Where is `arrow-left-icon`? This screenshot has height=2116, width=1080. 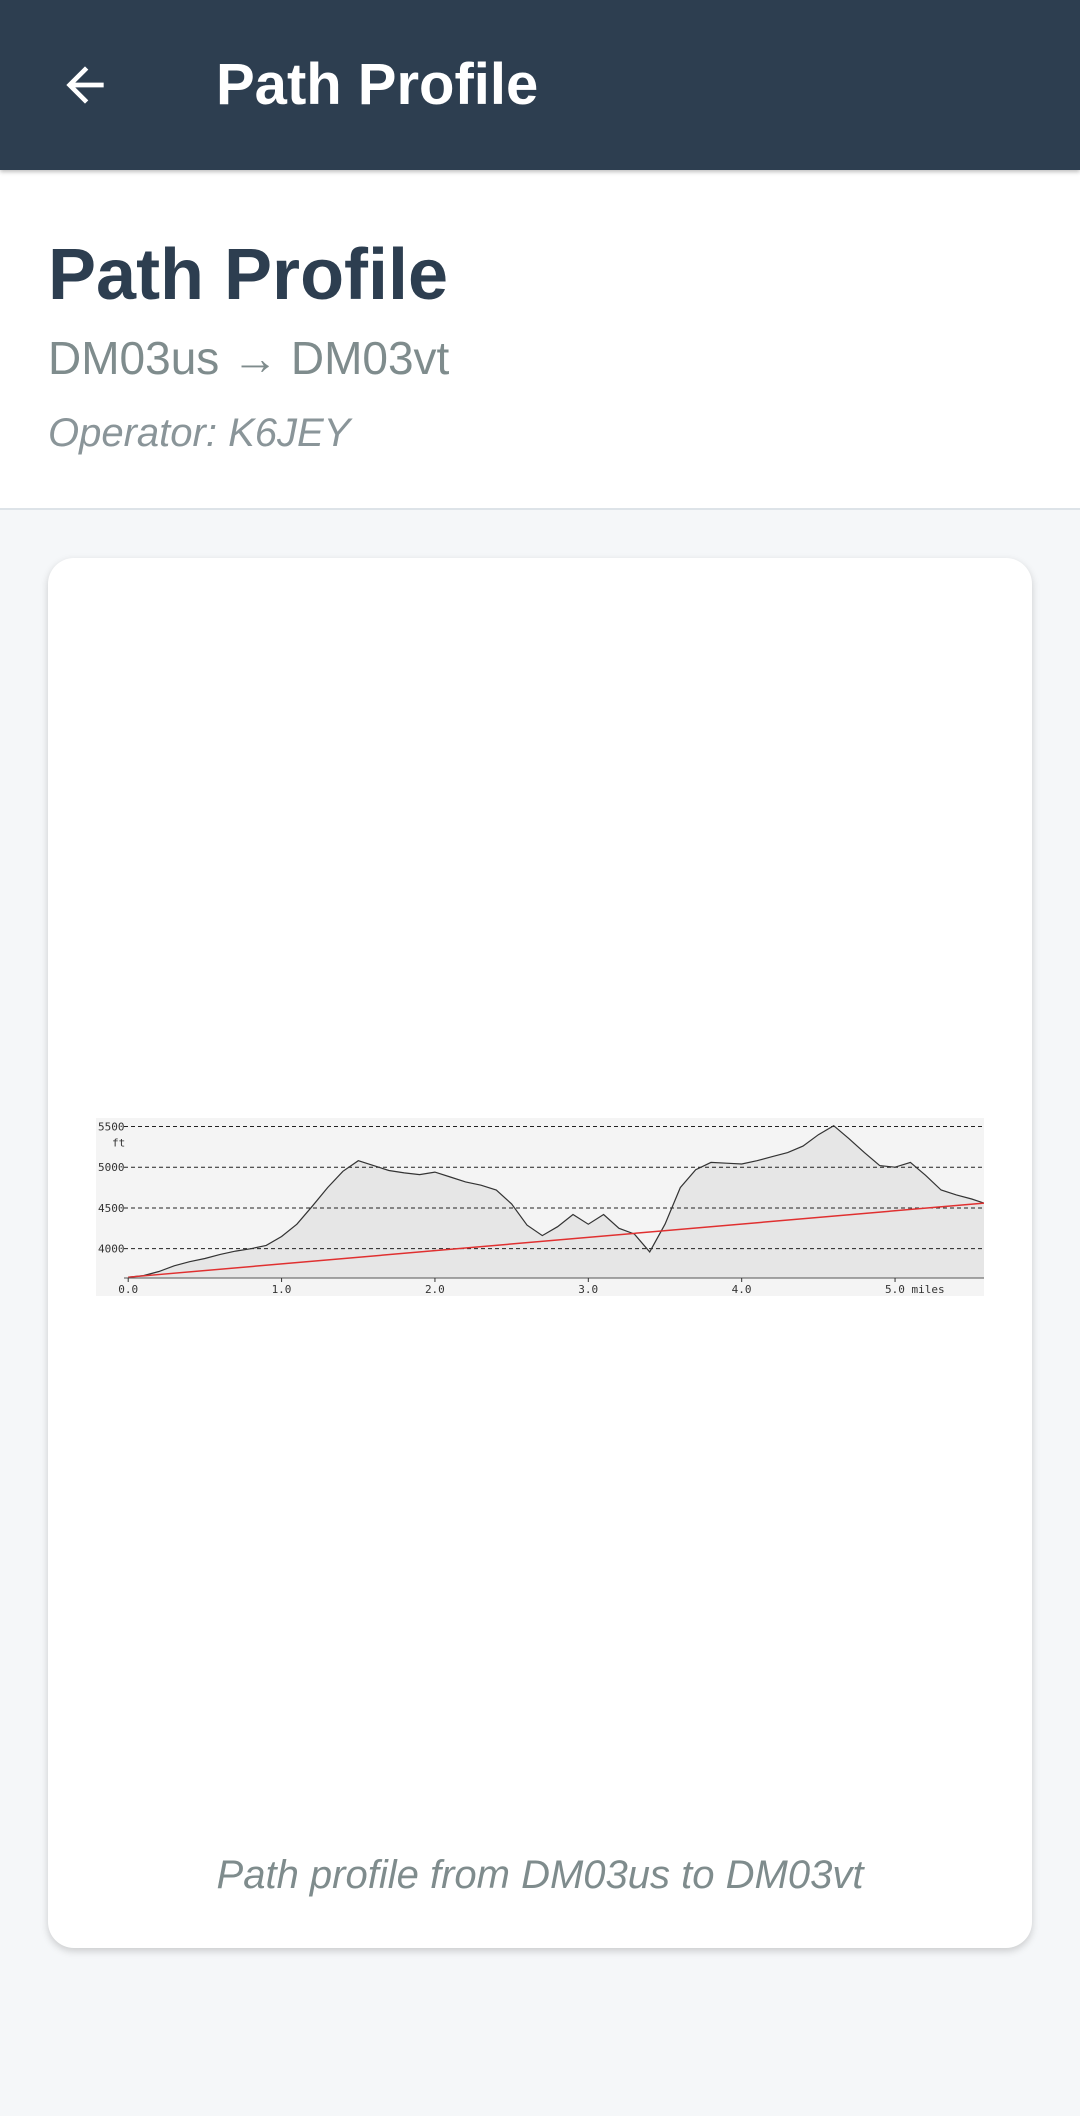
arrow-left-icon is located at coordinates (85, 85).